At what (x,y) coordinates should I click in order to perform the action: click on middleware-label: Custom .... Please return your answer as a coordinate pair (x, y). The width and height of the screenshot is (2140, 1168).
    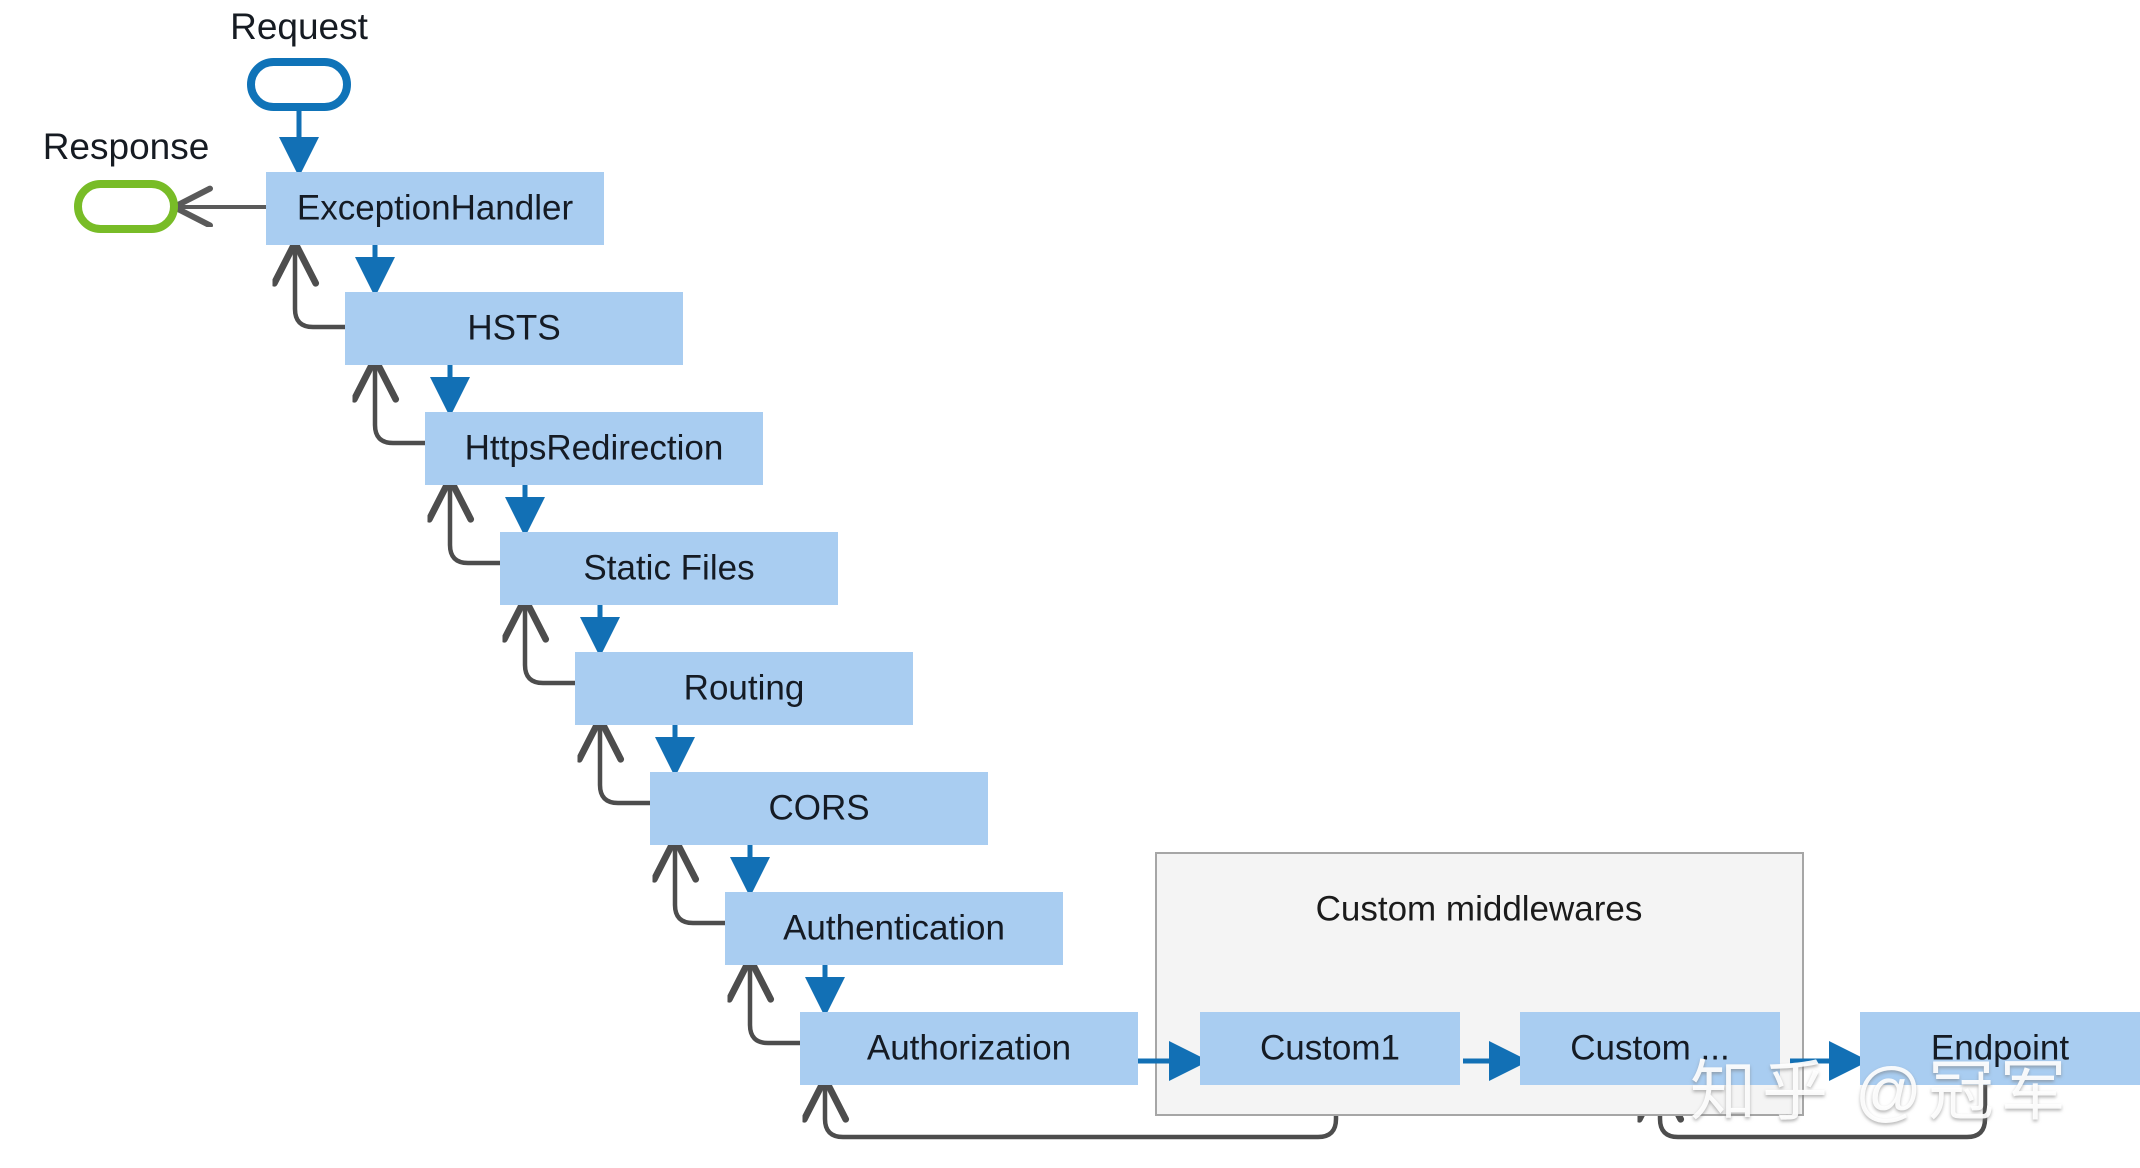
    Looking at the image, I should click on (1649, 1047).